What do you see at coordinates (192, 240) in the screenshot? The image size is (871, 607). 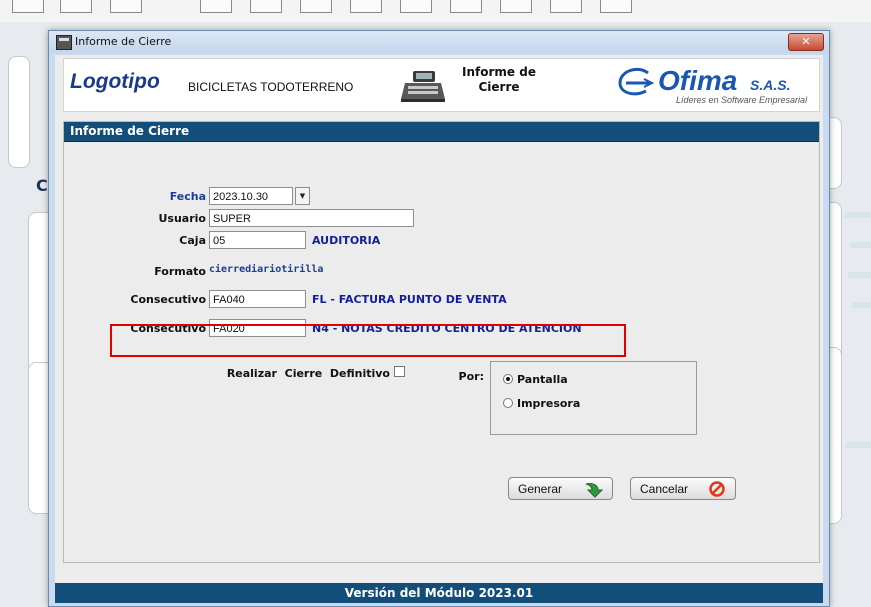 I see `caja-label: Caja` at bounding box center [192, 240].